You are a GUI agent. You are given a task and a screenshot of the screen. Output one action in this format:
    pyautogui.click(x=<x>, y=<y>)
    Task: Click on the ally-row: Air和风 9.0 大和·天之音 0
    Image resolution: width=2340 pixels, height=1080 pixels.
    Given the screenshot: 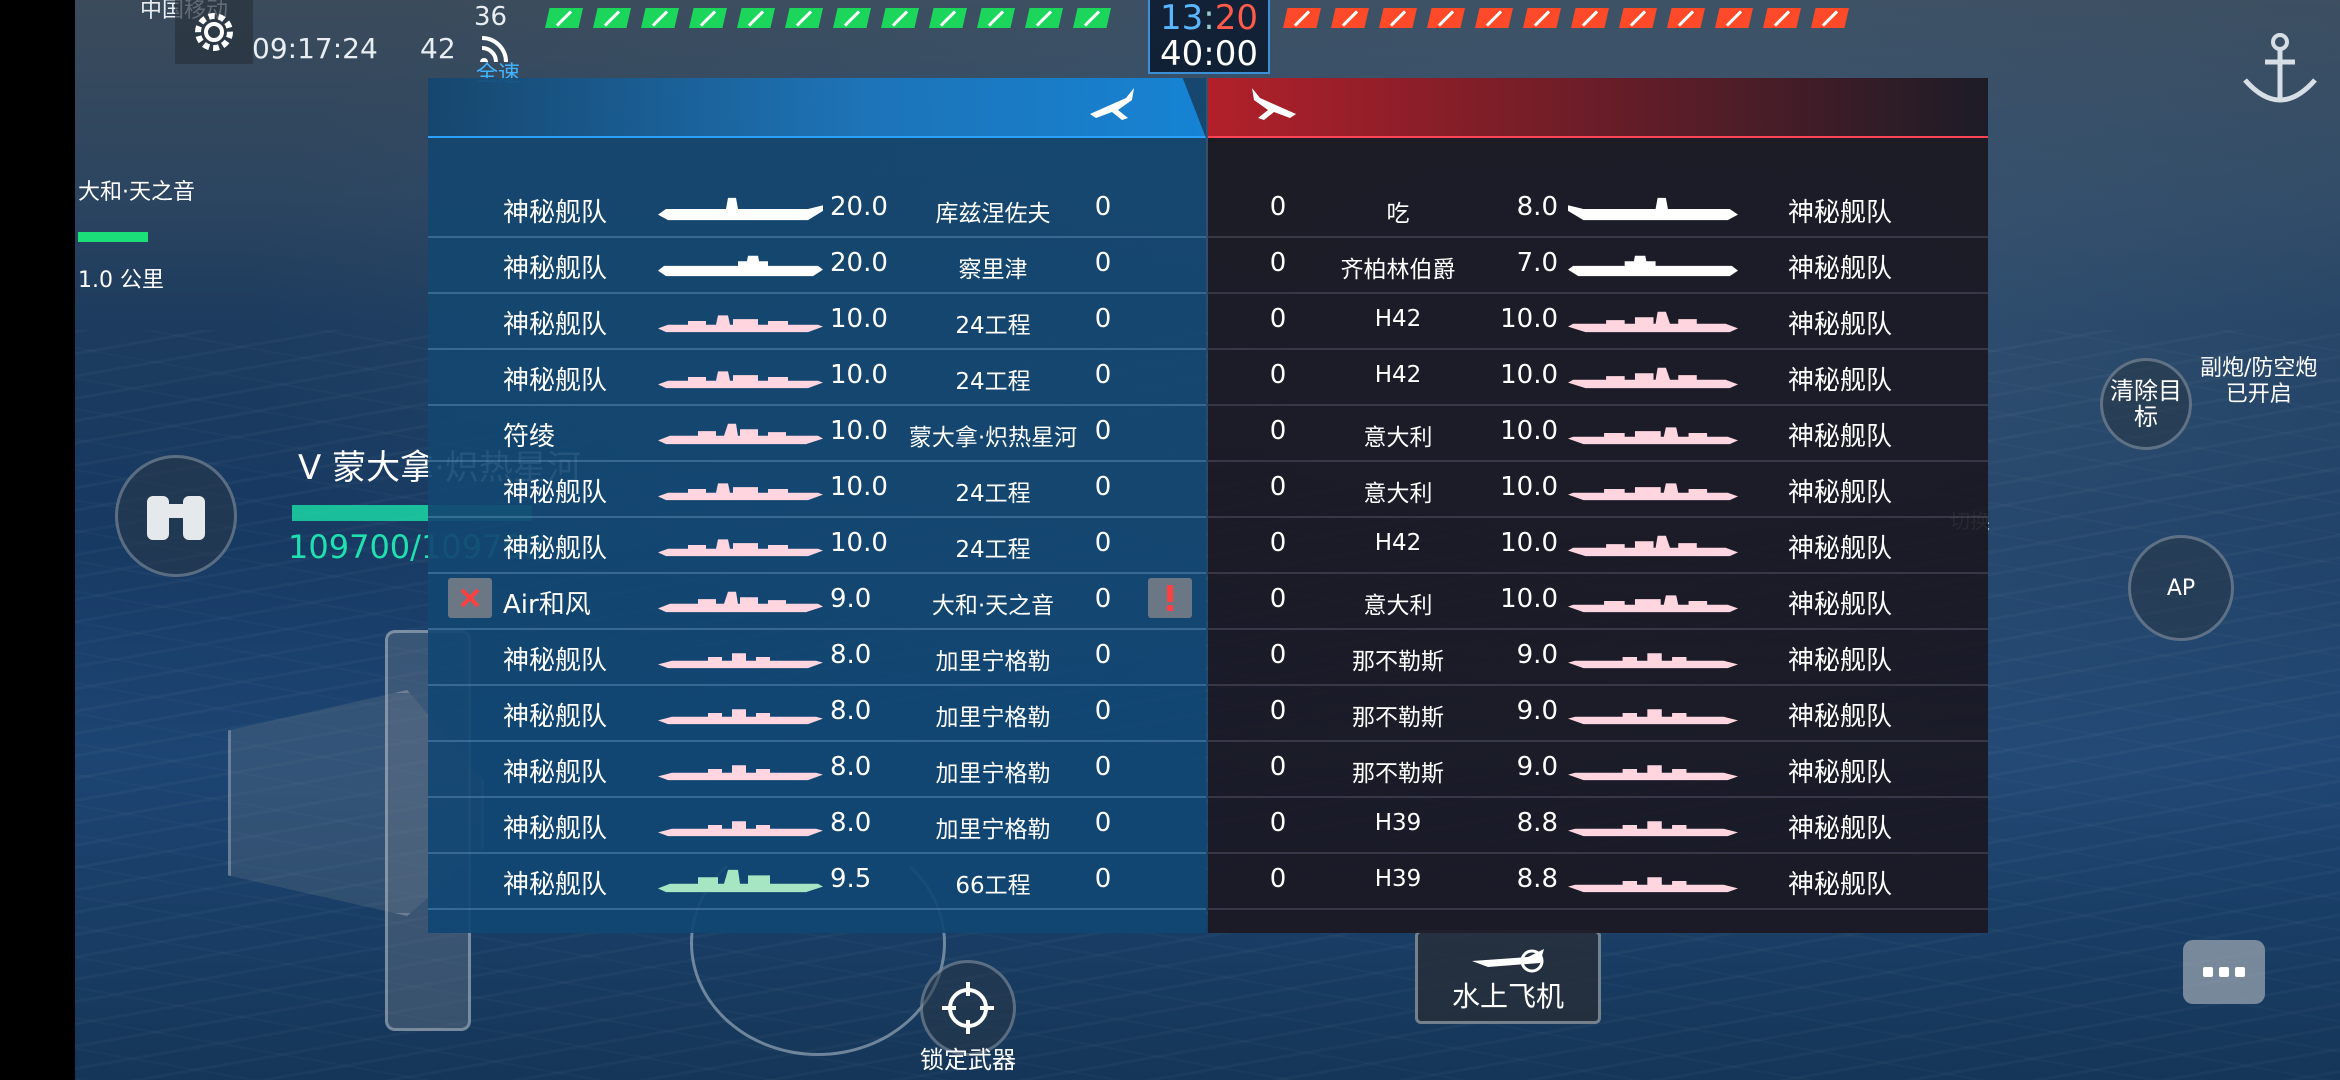 What is the action you would take?
    pyautogui.click(x=817, y=602)
    